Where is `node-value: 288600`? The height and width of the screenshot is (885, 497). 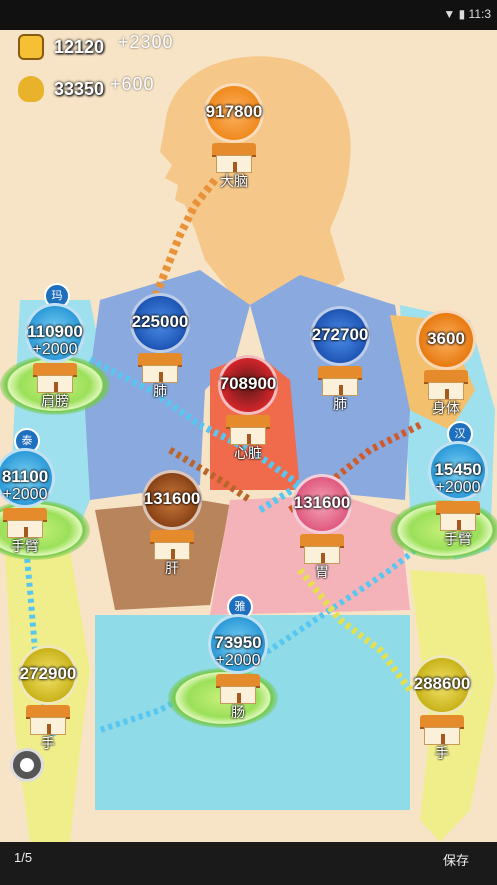
node-value: 288600 is located at coordinates (442, 683).